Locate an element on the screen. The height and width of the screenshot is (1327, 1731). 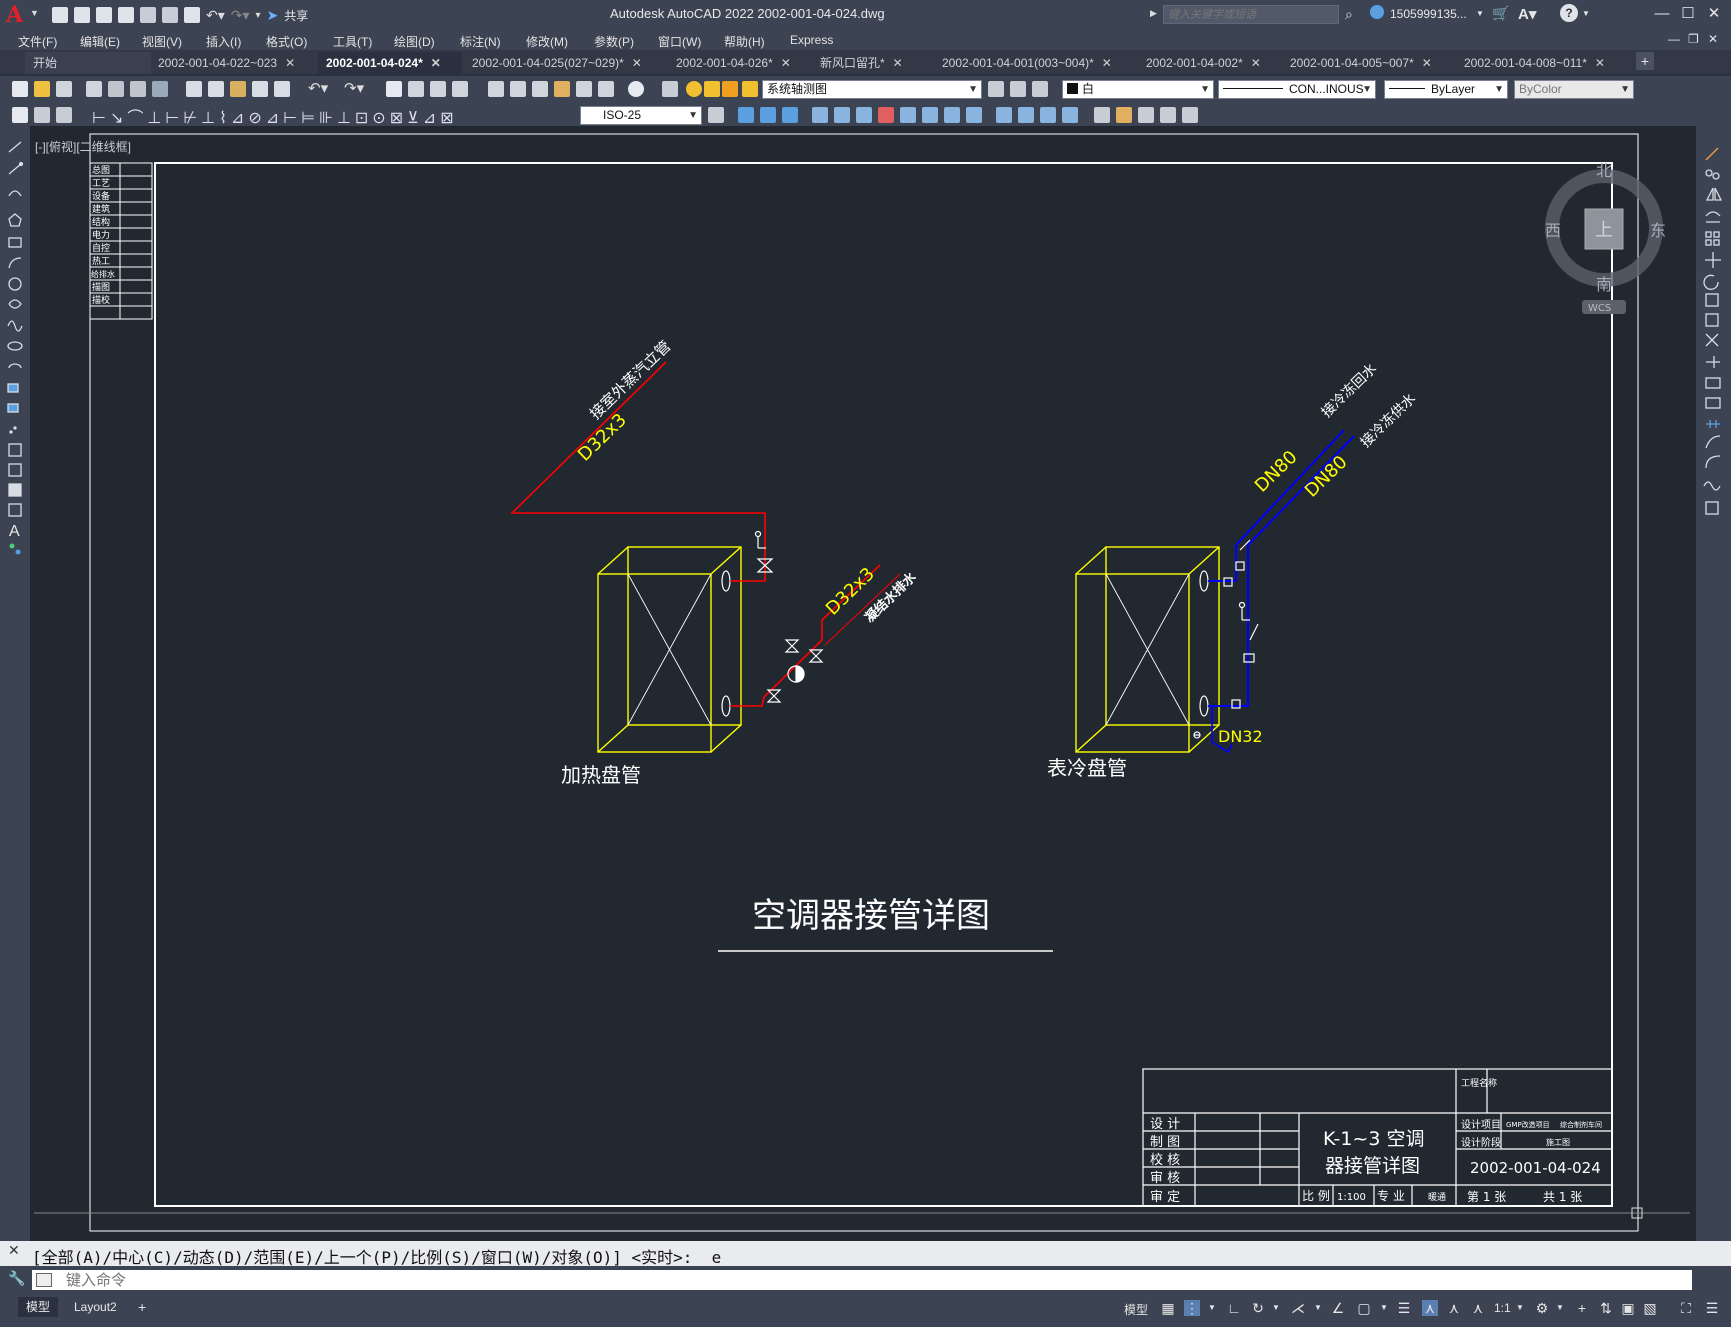
linetype-dropdown: CON...INOUS ▼ is located at coordinates (1297, 89).